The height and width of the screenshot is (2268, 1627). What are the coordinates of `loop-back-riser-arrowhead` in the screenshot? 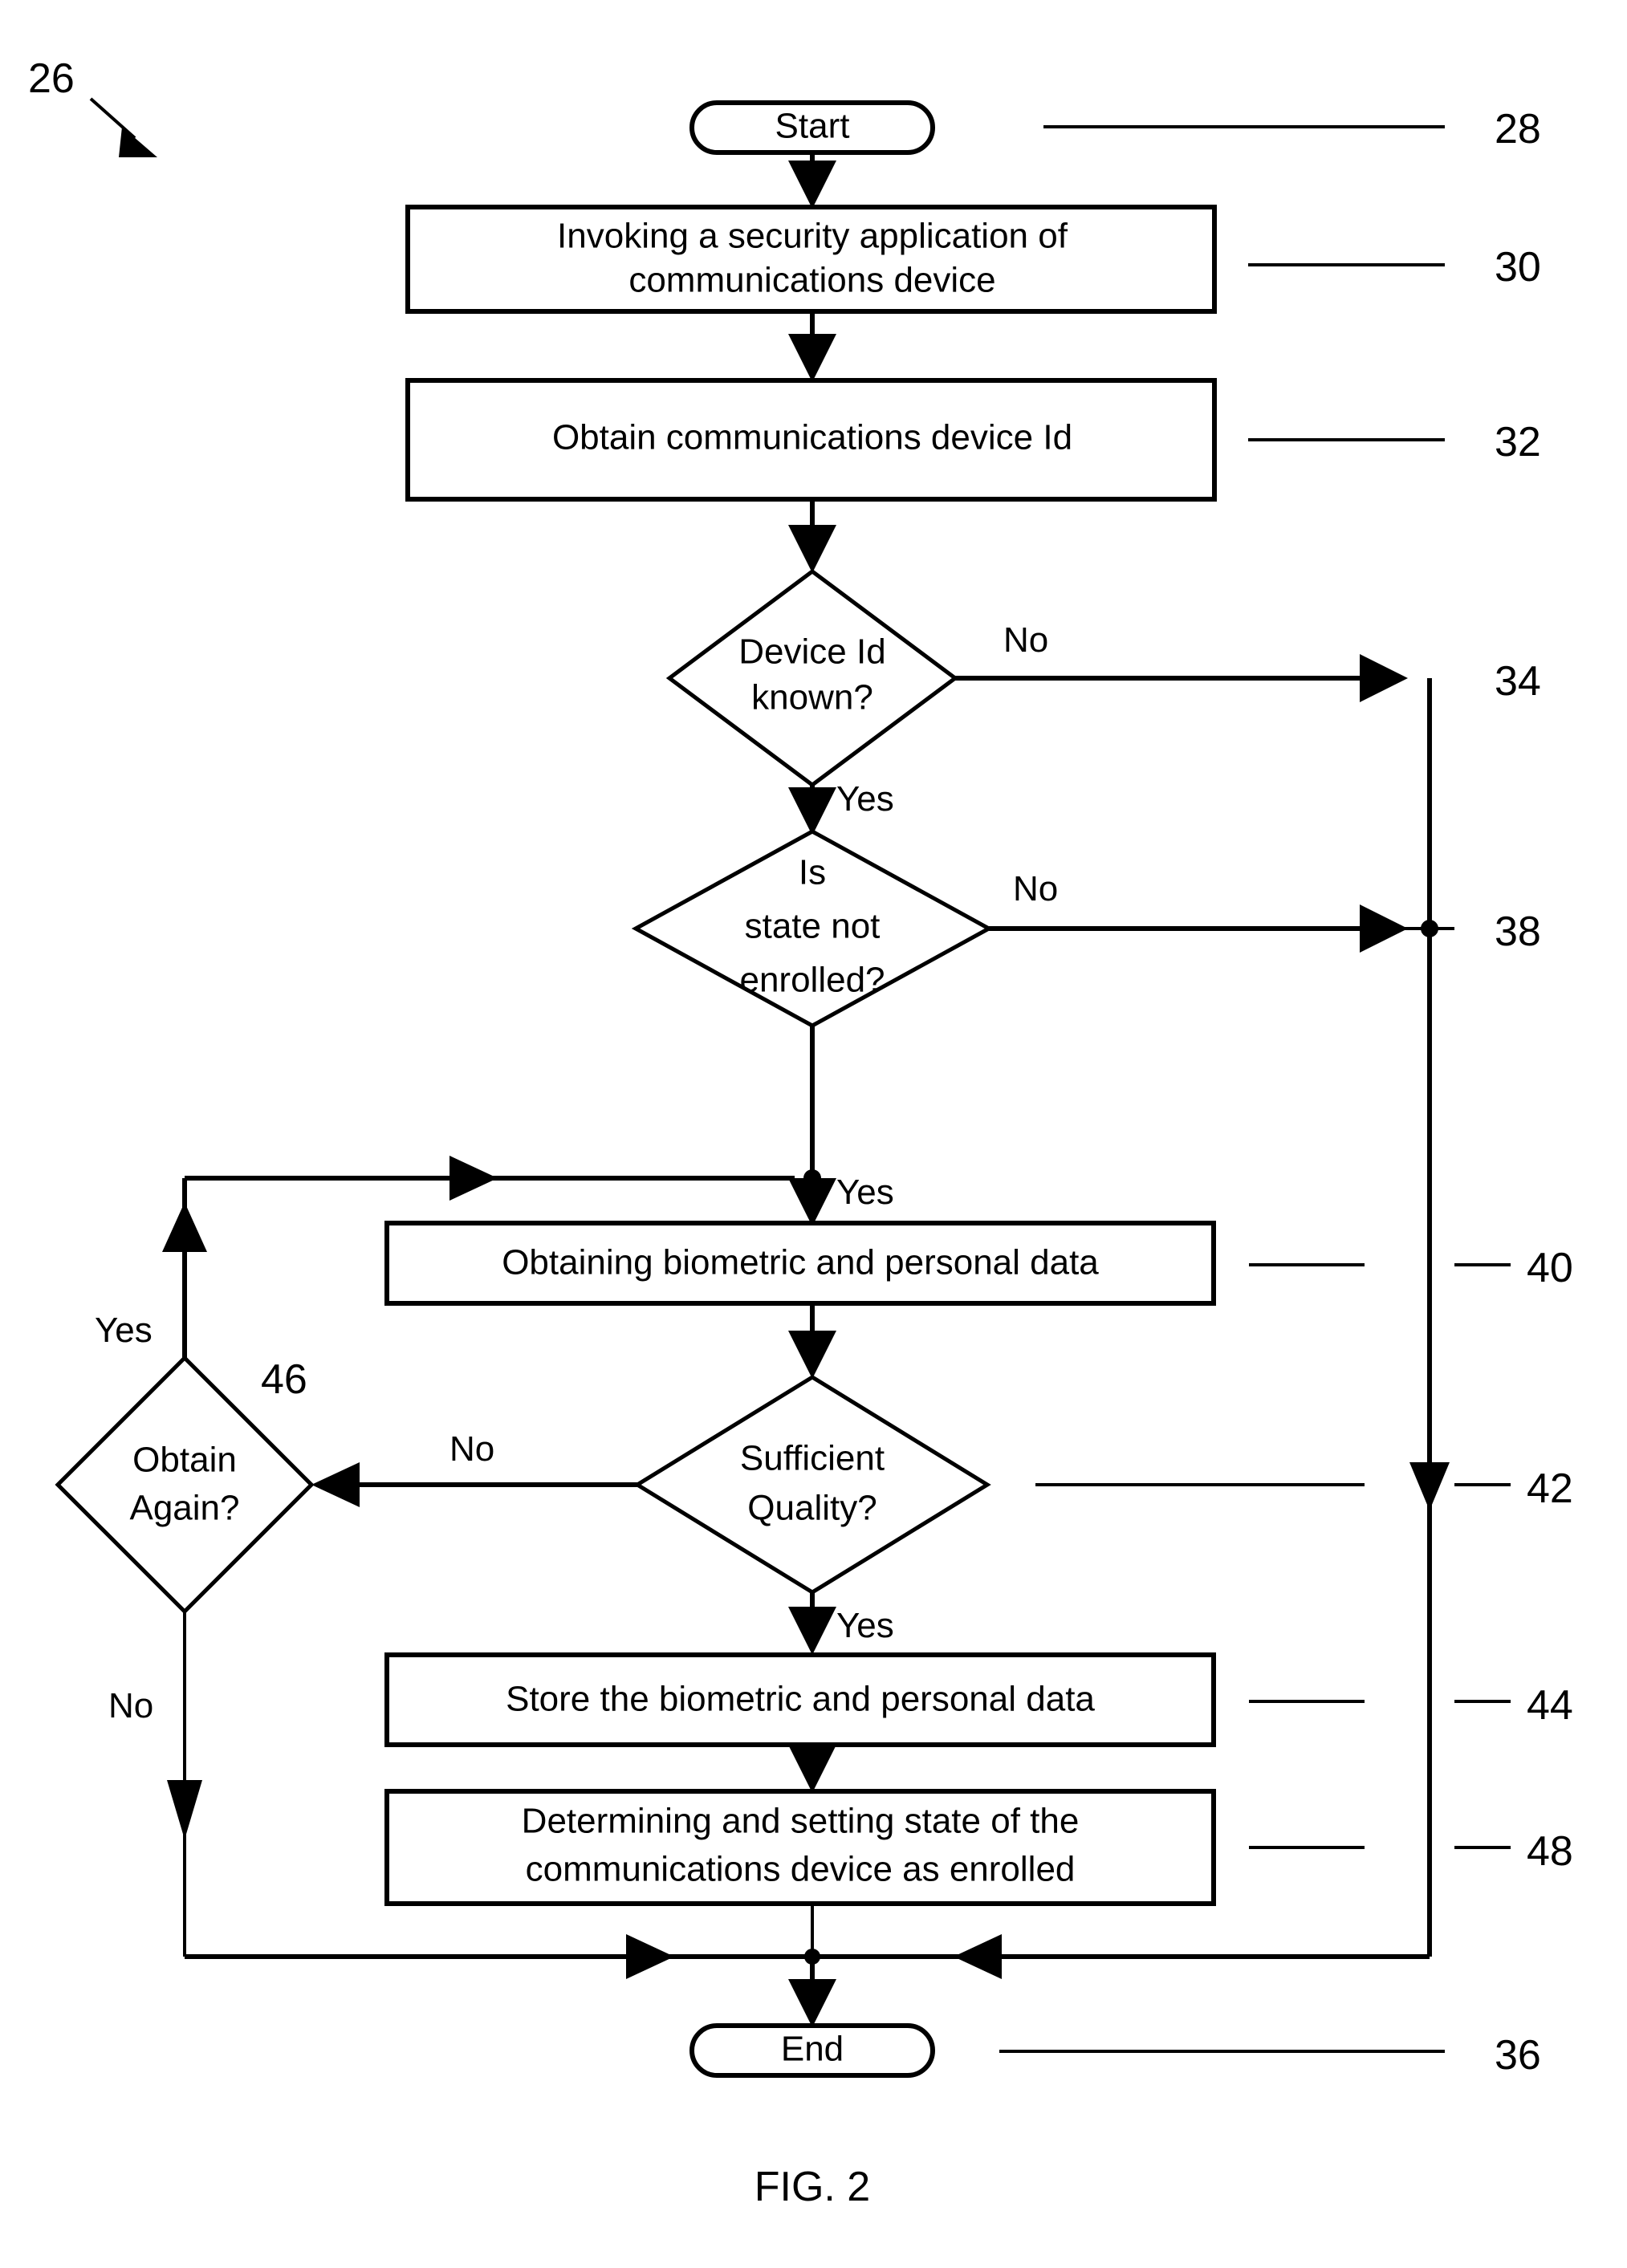 It's located at (184, 1227).